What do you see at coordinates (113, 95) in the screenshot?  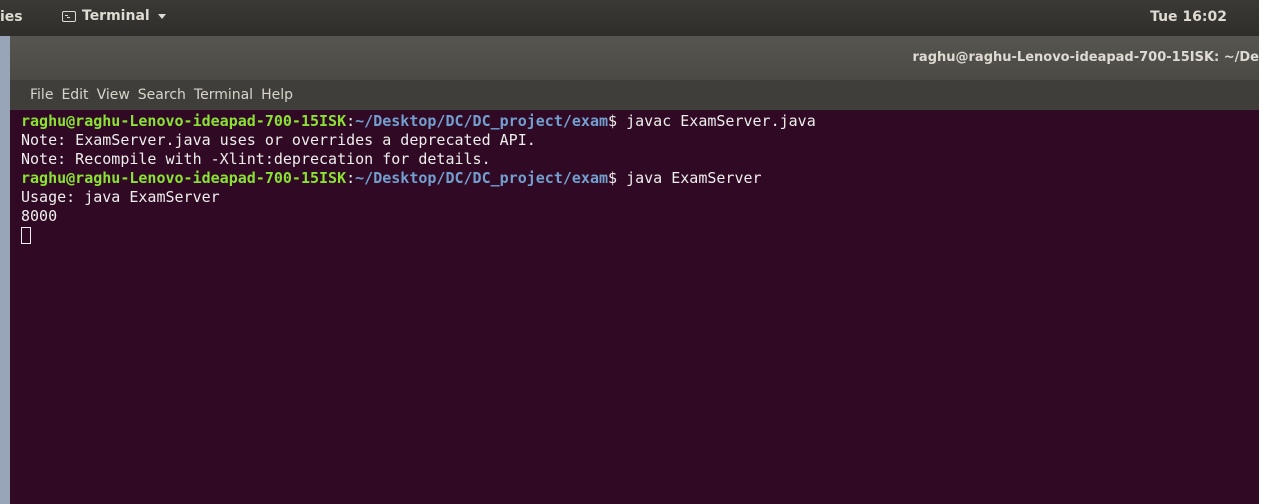 I see `menu-view: View` at bounding box center [113, 95].